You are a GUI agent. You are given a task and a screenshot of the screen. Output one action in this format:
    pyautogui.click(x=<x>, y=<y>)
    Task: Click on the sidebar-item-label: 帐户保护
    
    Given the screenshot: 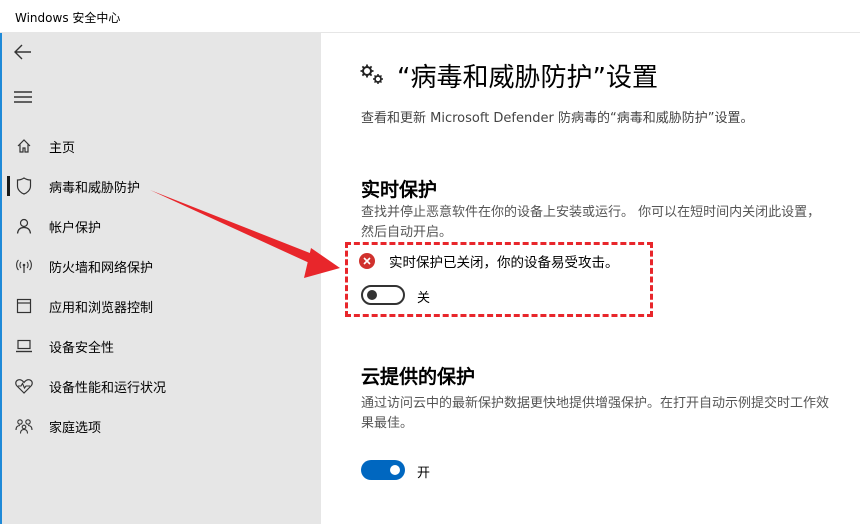 What is the action you would take?
    pyautogui.click(x=75, y=228)
    